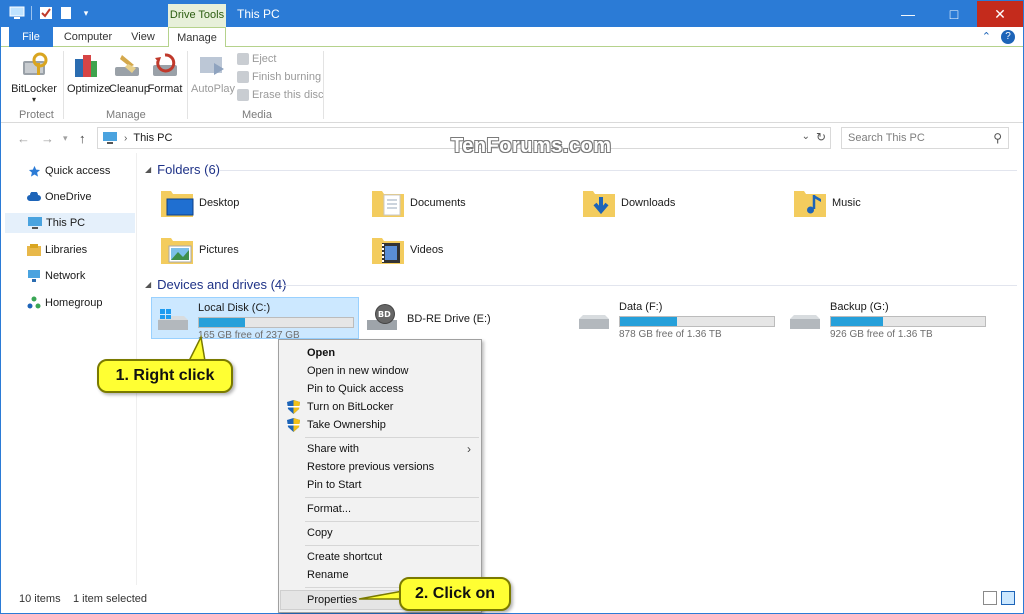 This screenshot has width=1024, height=614. What do you see at coordinates (47, 138) in the screenshot?
I see `forward-arrow-icon: →` at bounding box center [47, 138].